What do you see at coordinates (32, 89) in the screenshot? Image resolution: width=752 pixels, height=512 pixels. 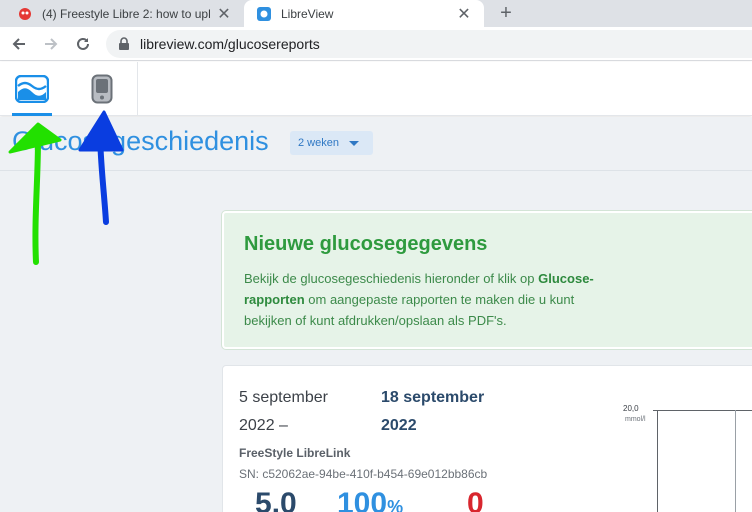 I see `glucose-history-nav-icon` at bounding box center [32, 89].